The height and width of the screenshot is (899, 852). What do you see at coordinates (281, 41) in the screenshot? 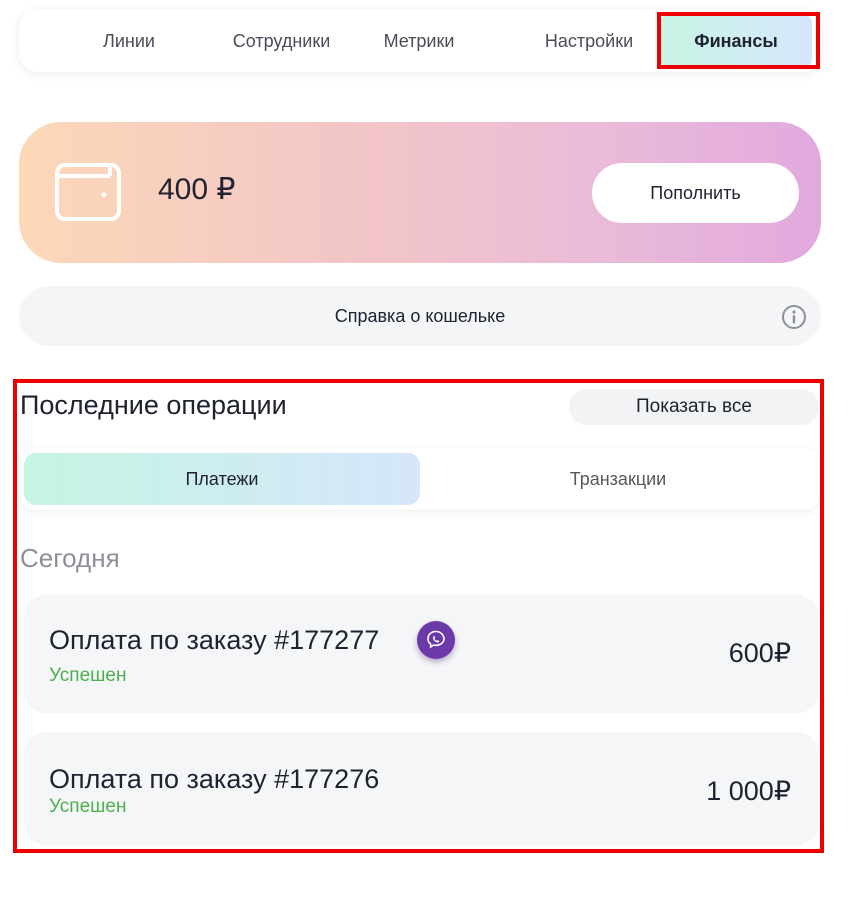
I see `tab-employees: Сотрудники` at bounding box center [281, 41].